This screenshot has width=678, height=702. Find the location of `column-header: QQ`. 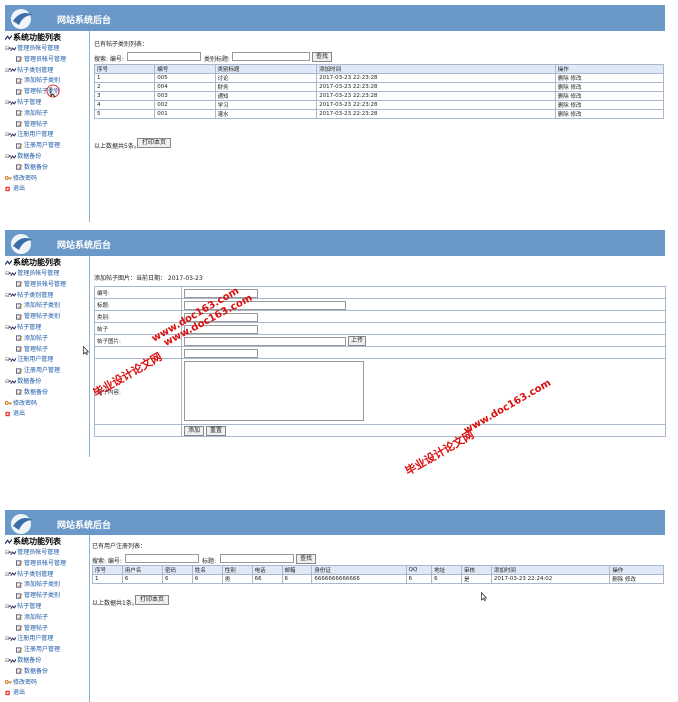

column-header: QQ is located at coordinates (419, 570).